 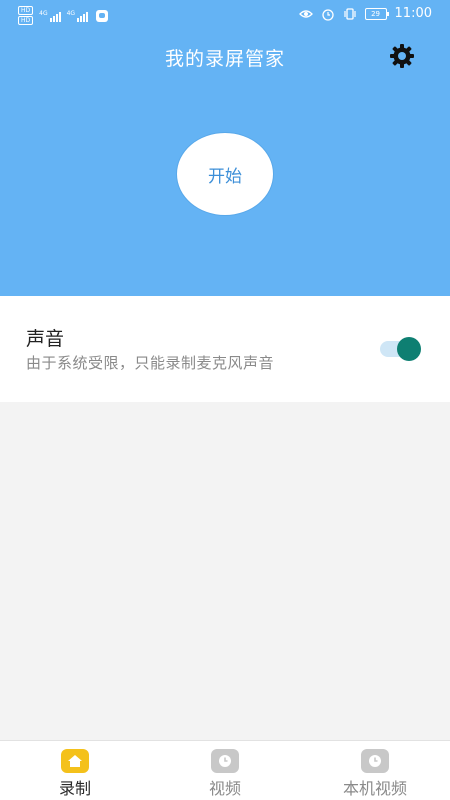 I want to click on sound-settings-card: 声音 由于系统受限，只能录制麦克风声音, so click(x=225, y=349).